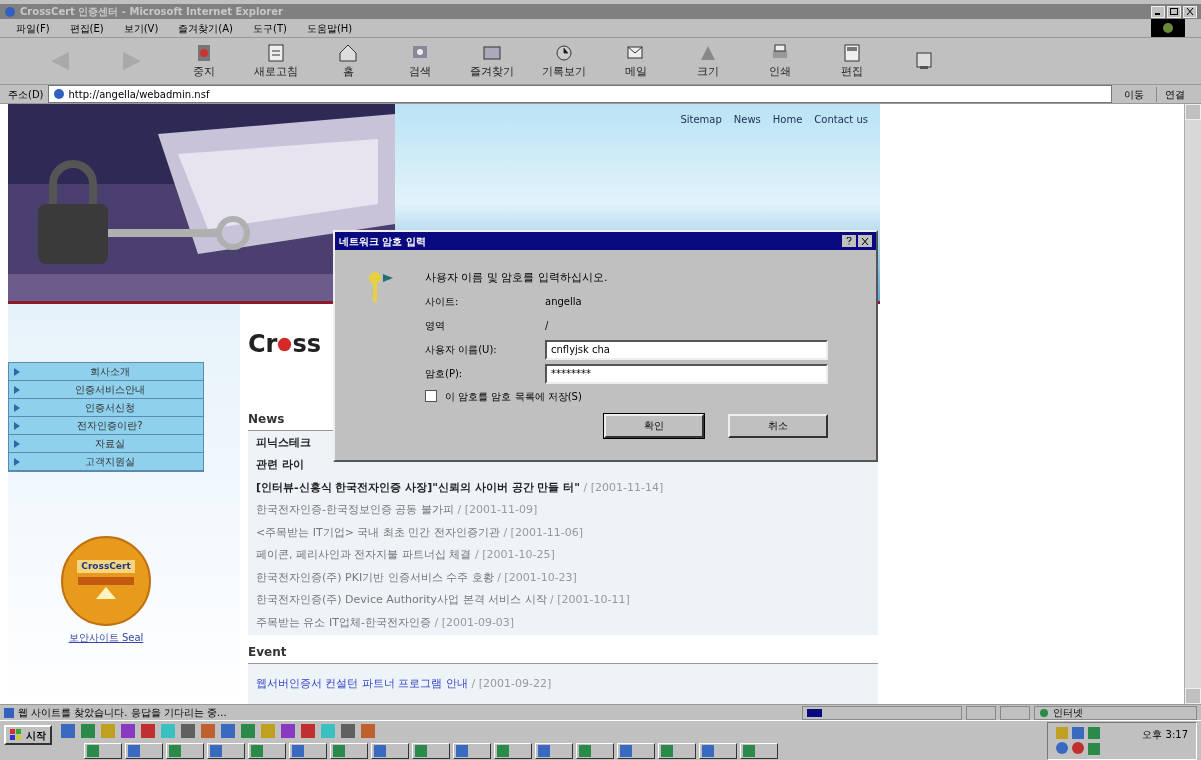  What do you see at coordinates (981, 712) in the screenshot?
I see `status-panel` at bounding box center [981, 712].